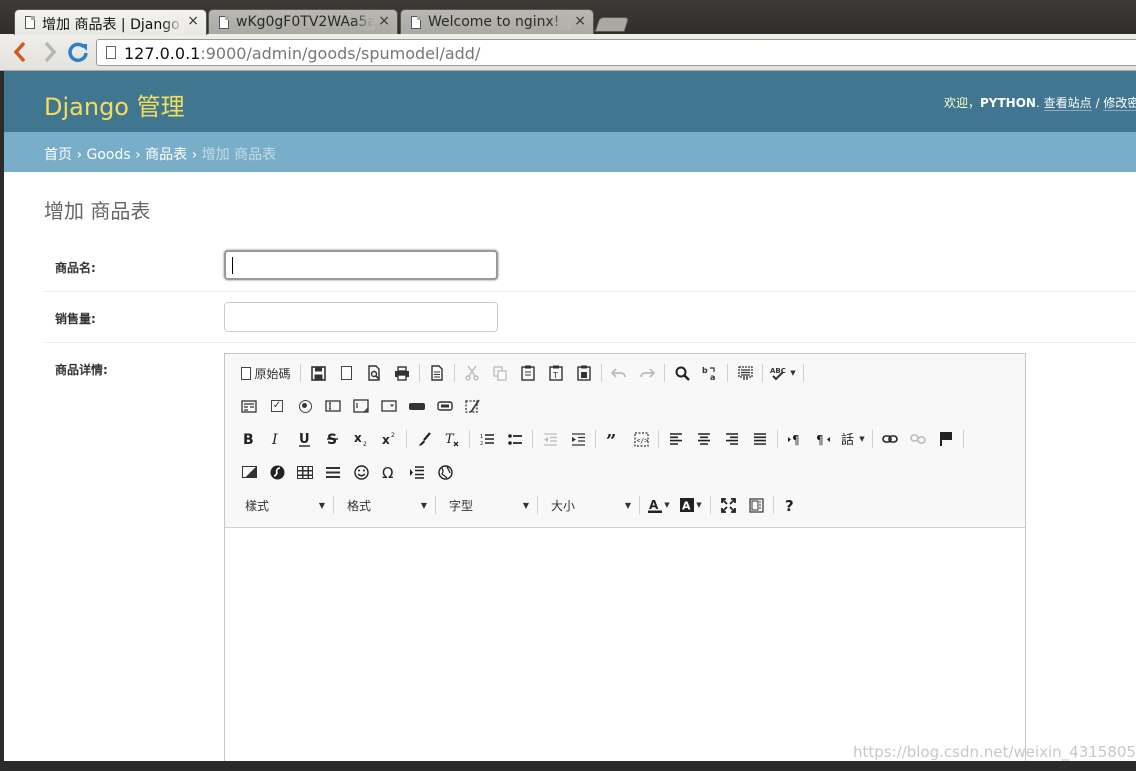 This screenshot has height=771, width=1136. Describe the element at coordinates (389, 406) in the screenshot. I see `select-button` at that location.